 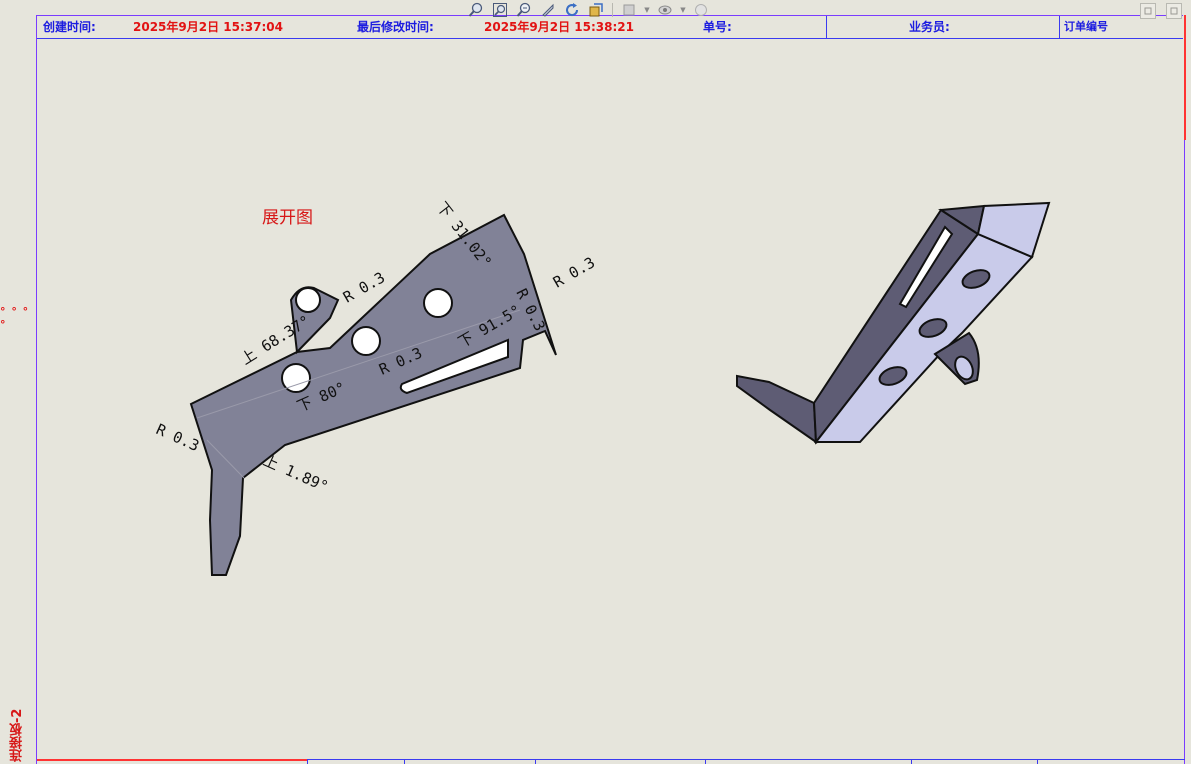 I want to click on pan-icon, so click(x=548, y=10).